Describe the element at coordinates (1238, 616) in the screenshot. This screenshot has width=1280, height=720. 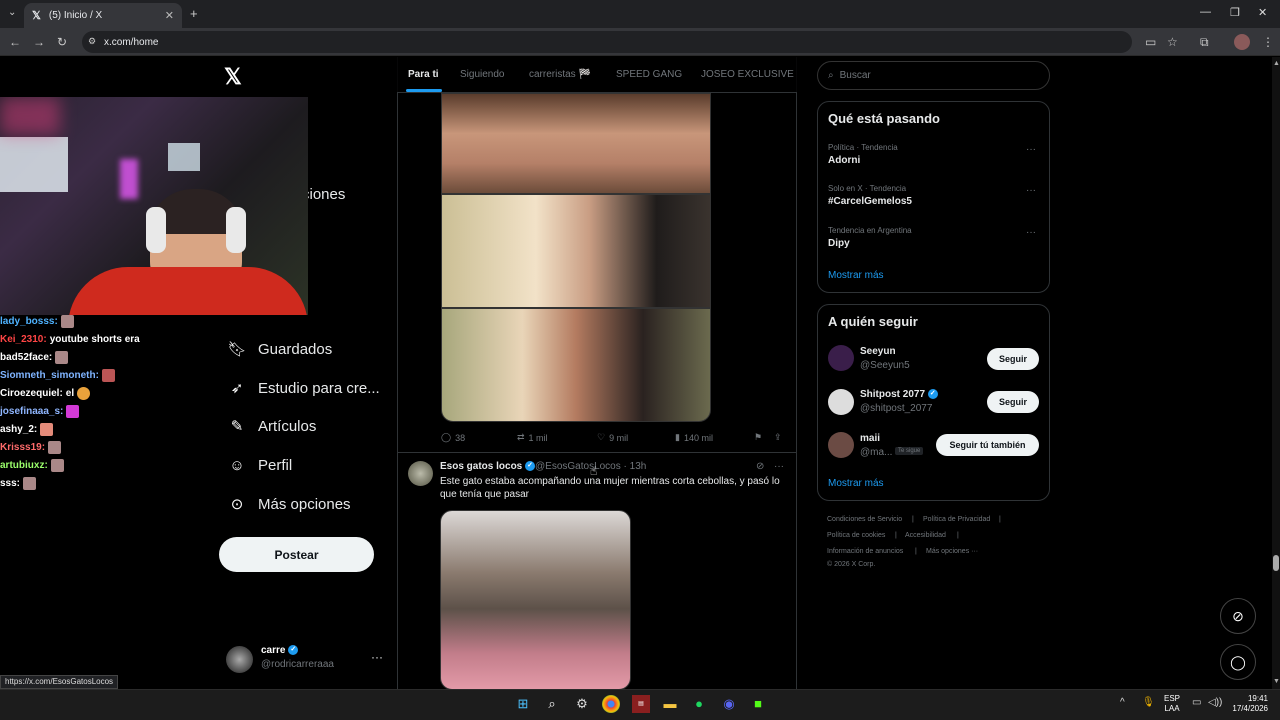
I see `grok-fab-icon: ⊘` at that location.